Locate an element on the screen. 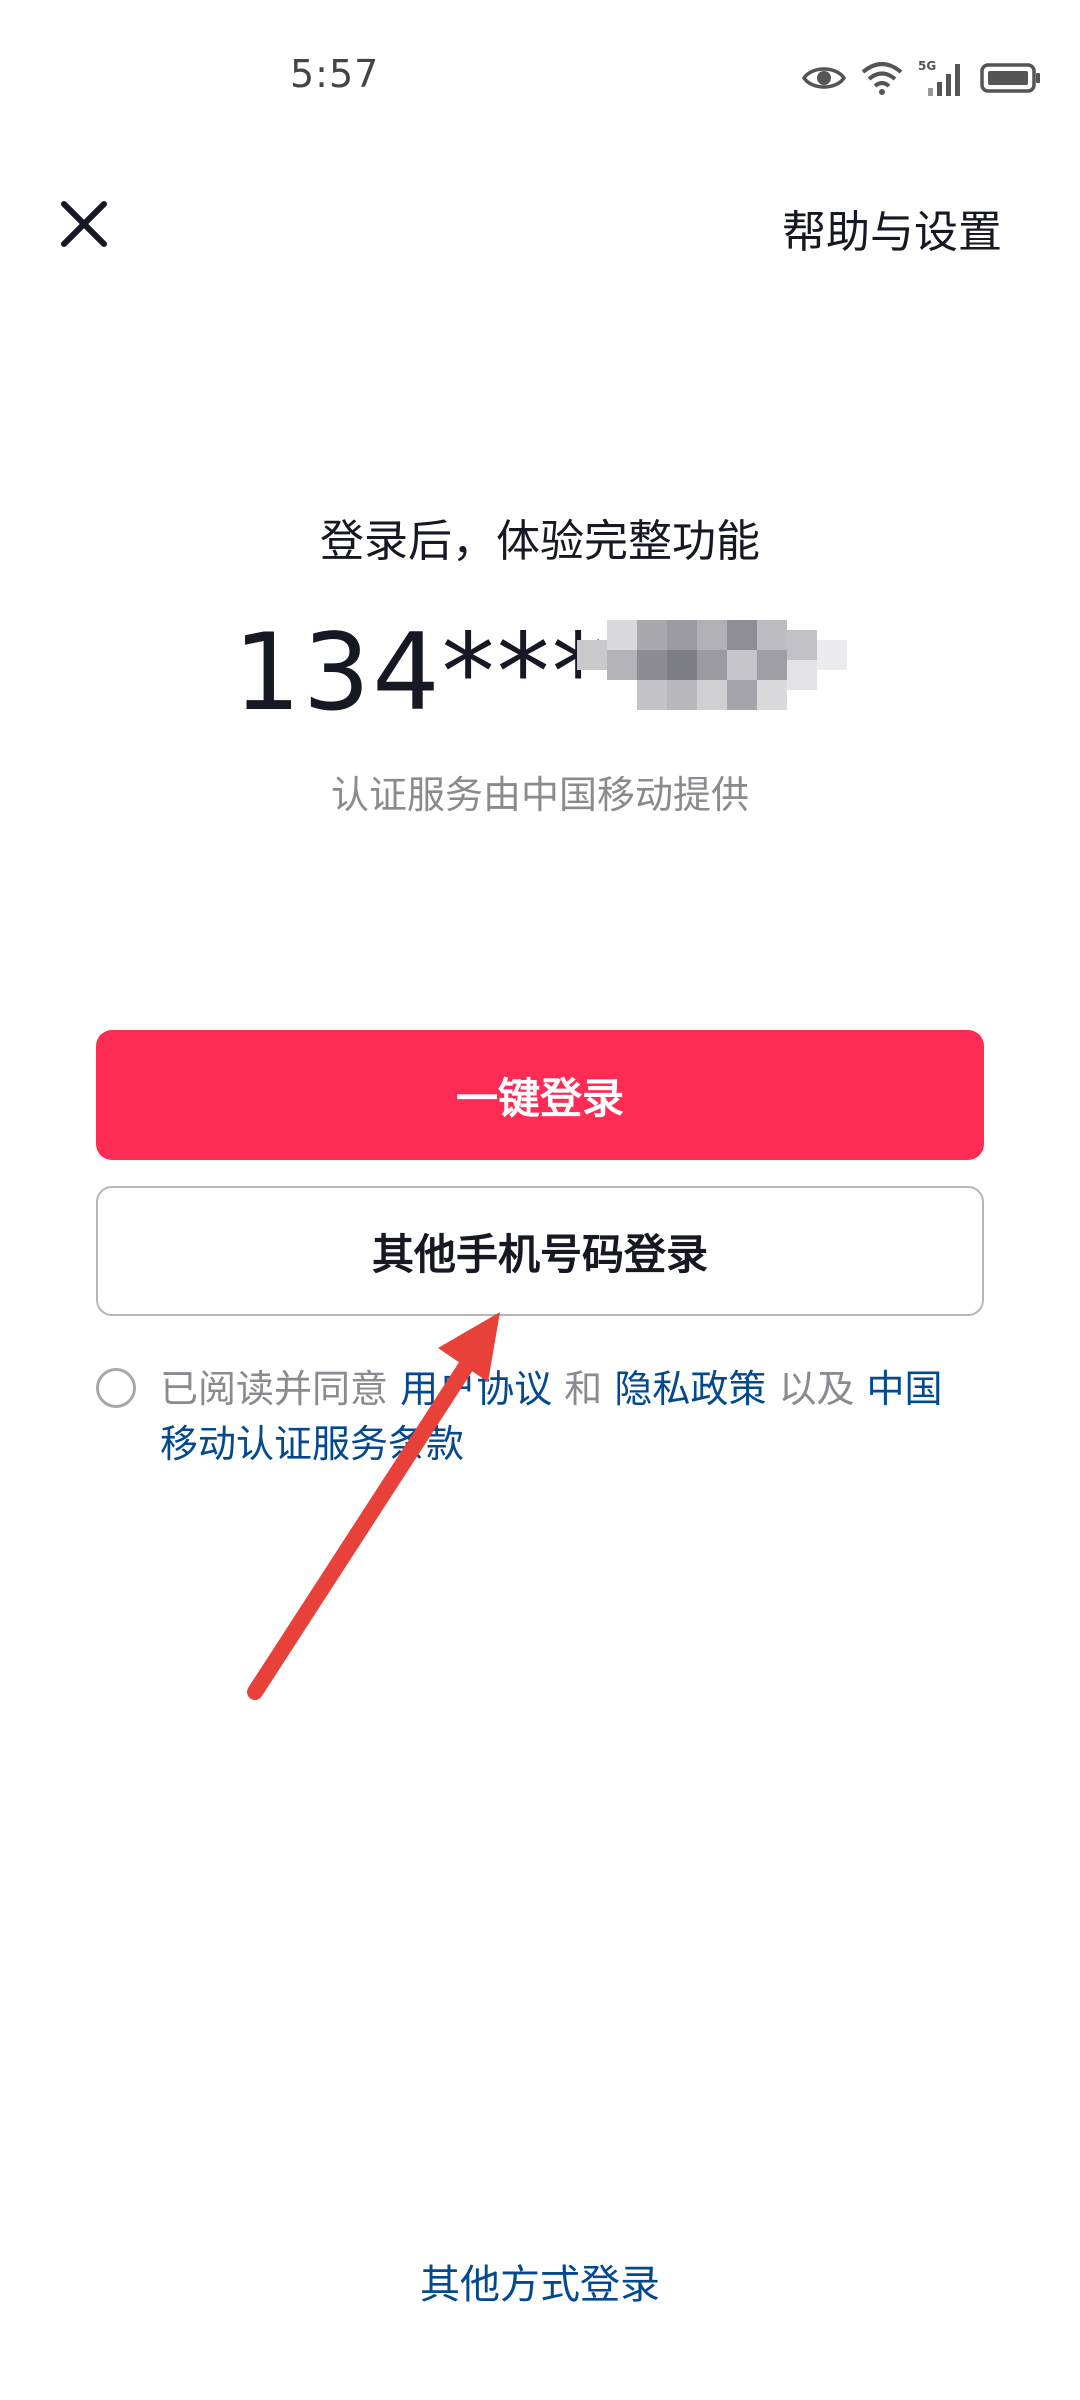 The image size is (1080, 2400). agreement-checkbox is located at coordinates (116, 1388).